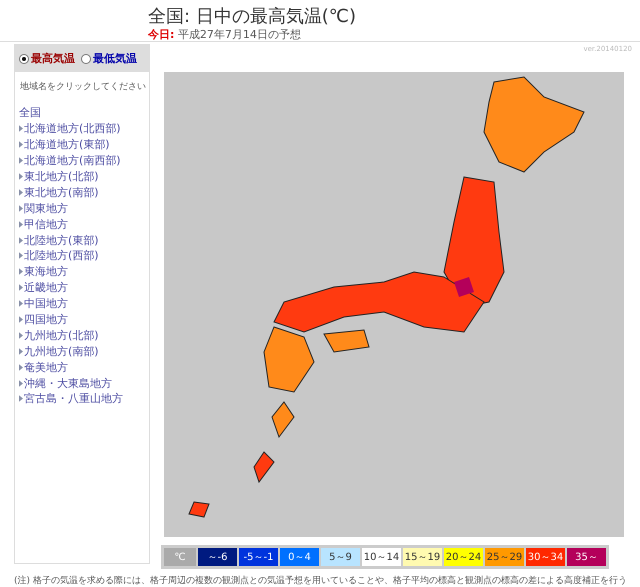  What do you see at coordinates (46, 288) in the screenshot?
I see `region-link: 近畿地方` at bounding box center [46, 288].